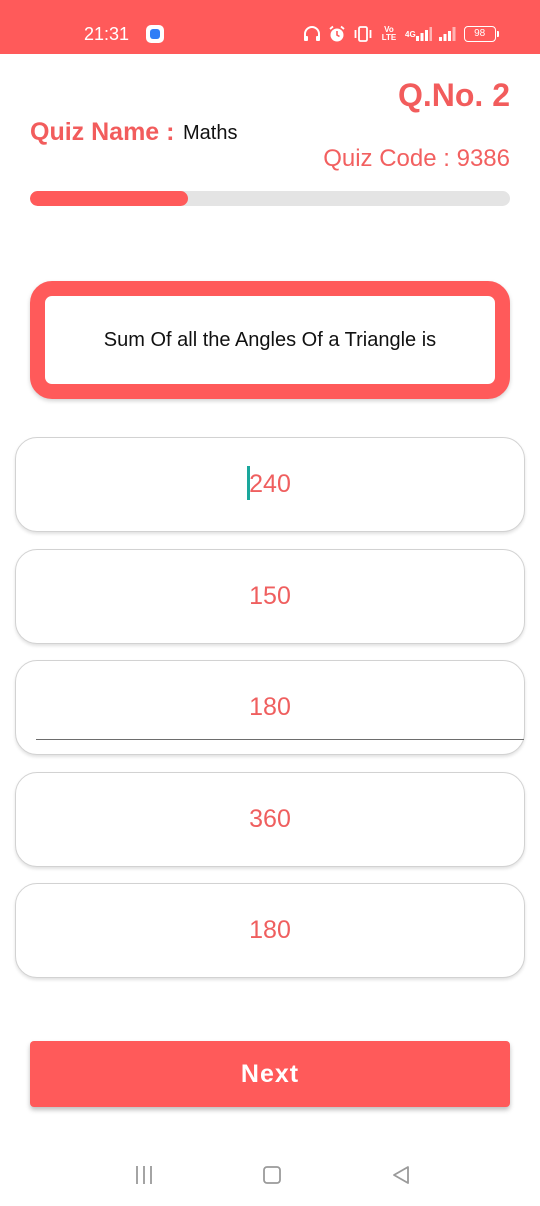  I want to click on option-button: 150, so click(270, 596).